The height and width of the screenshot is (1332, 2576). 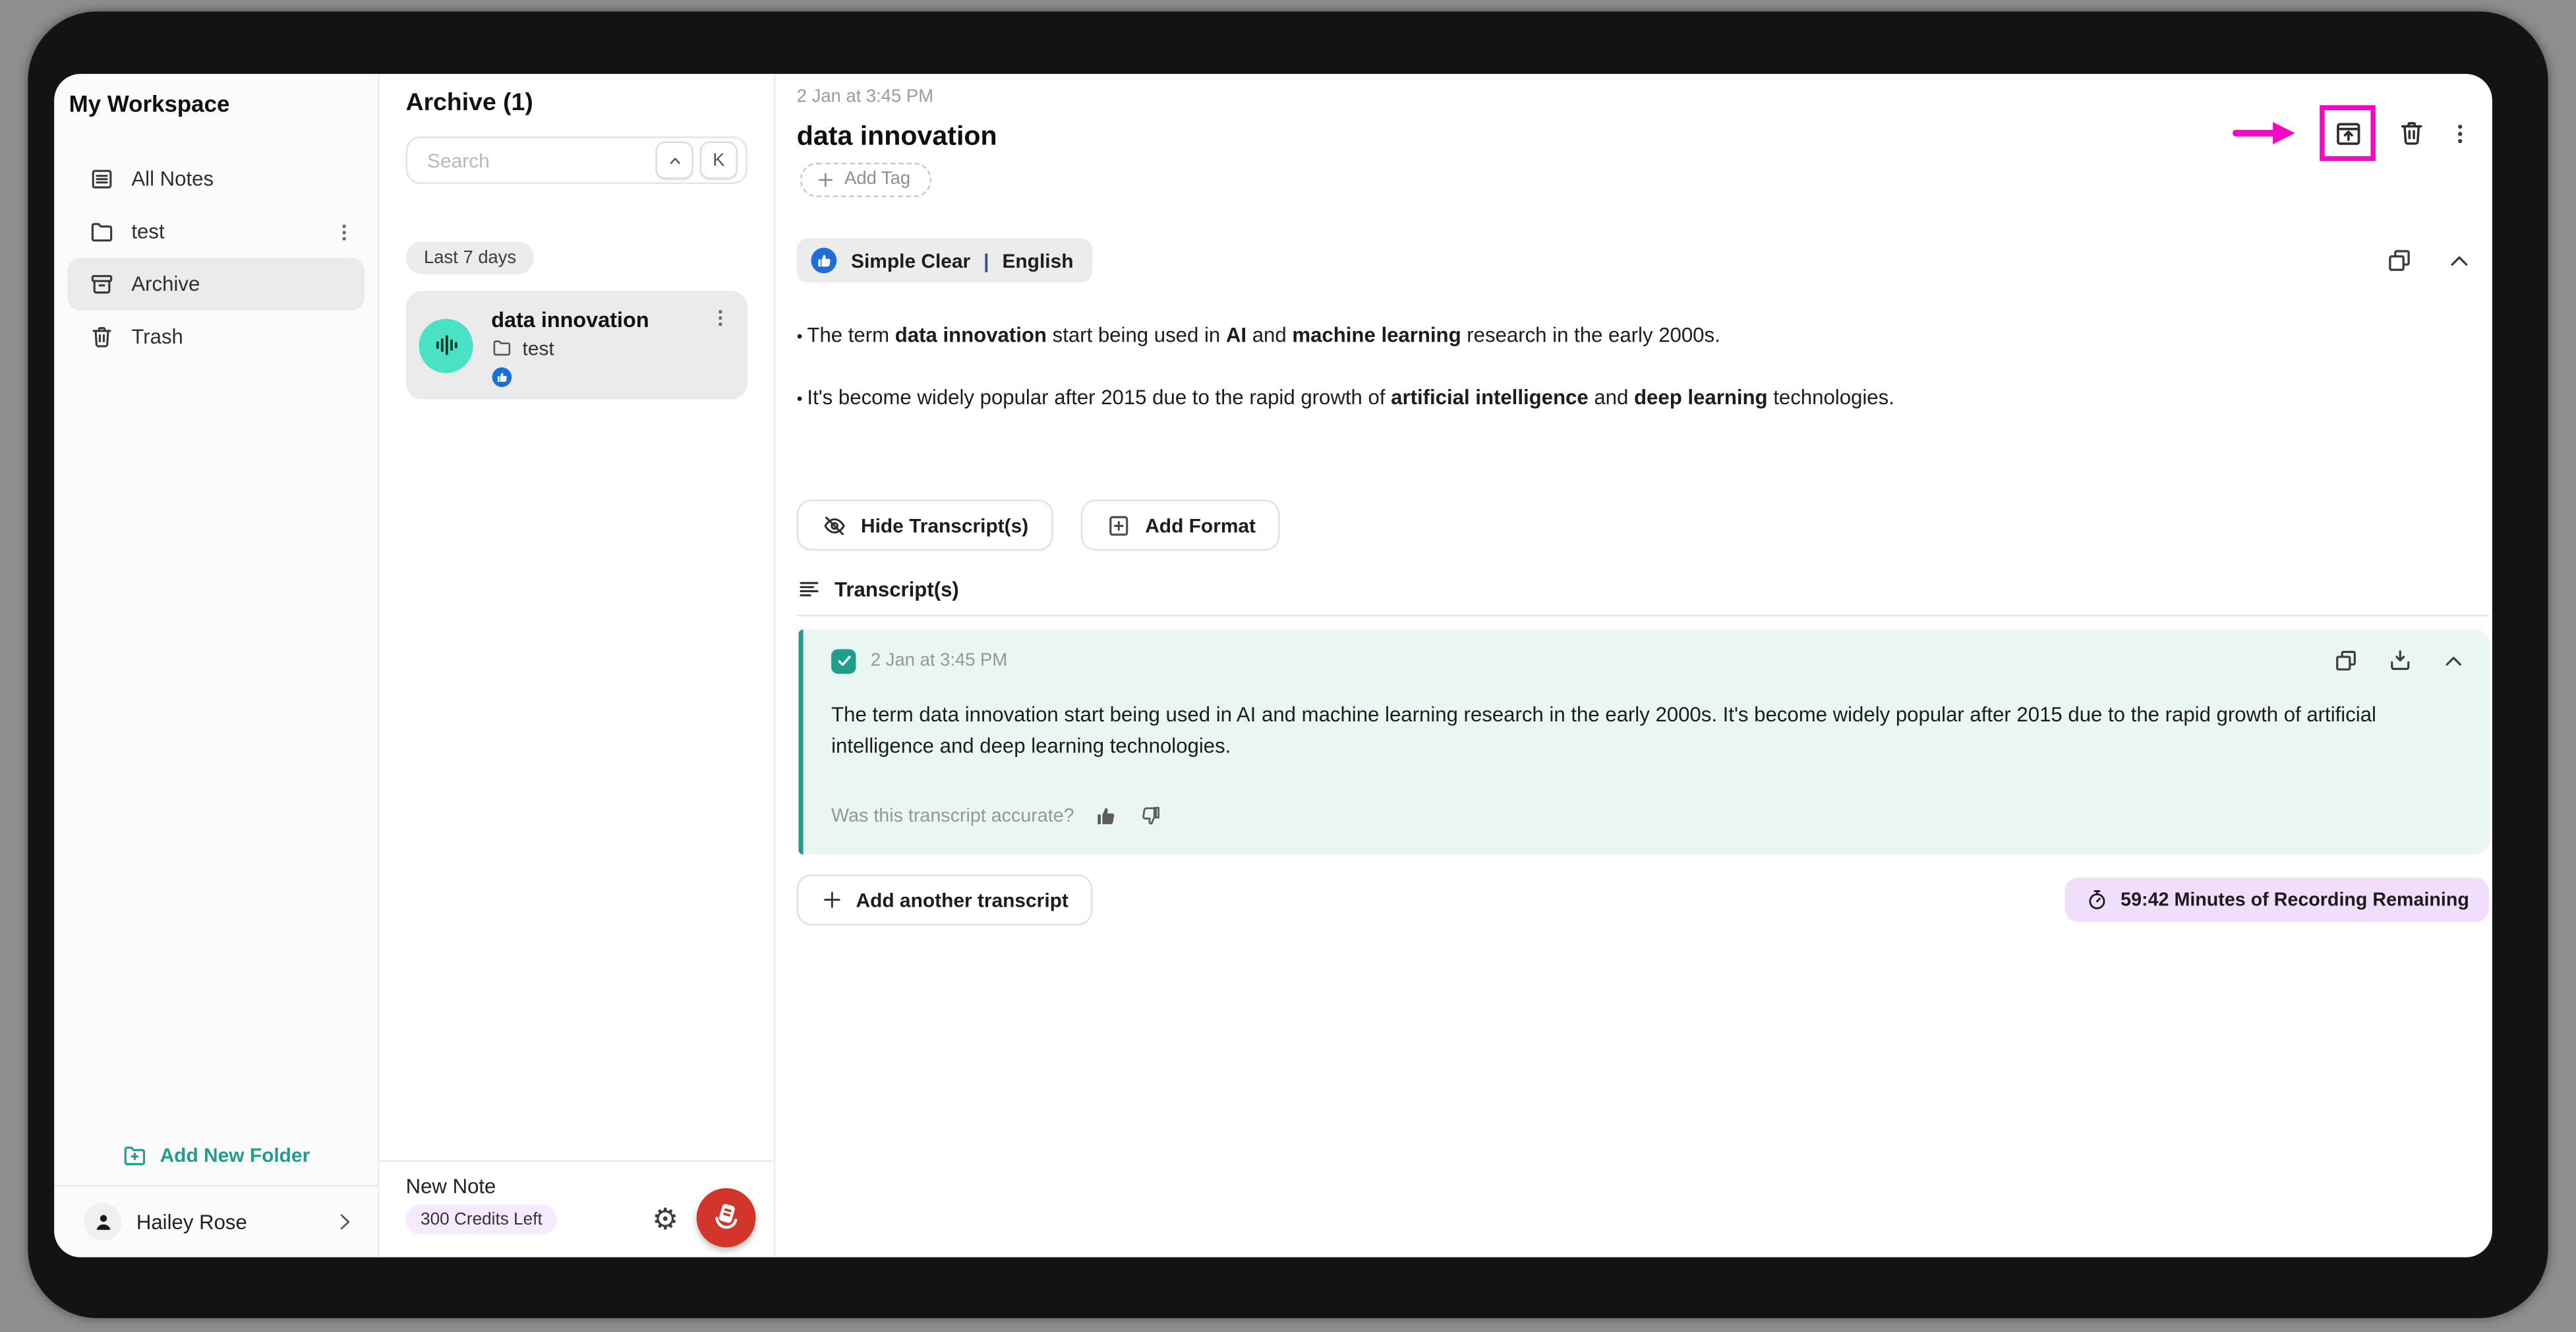 I want to click on note-more-options-icon, so click(x=2460, y=133).